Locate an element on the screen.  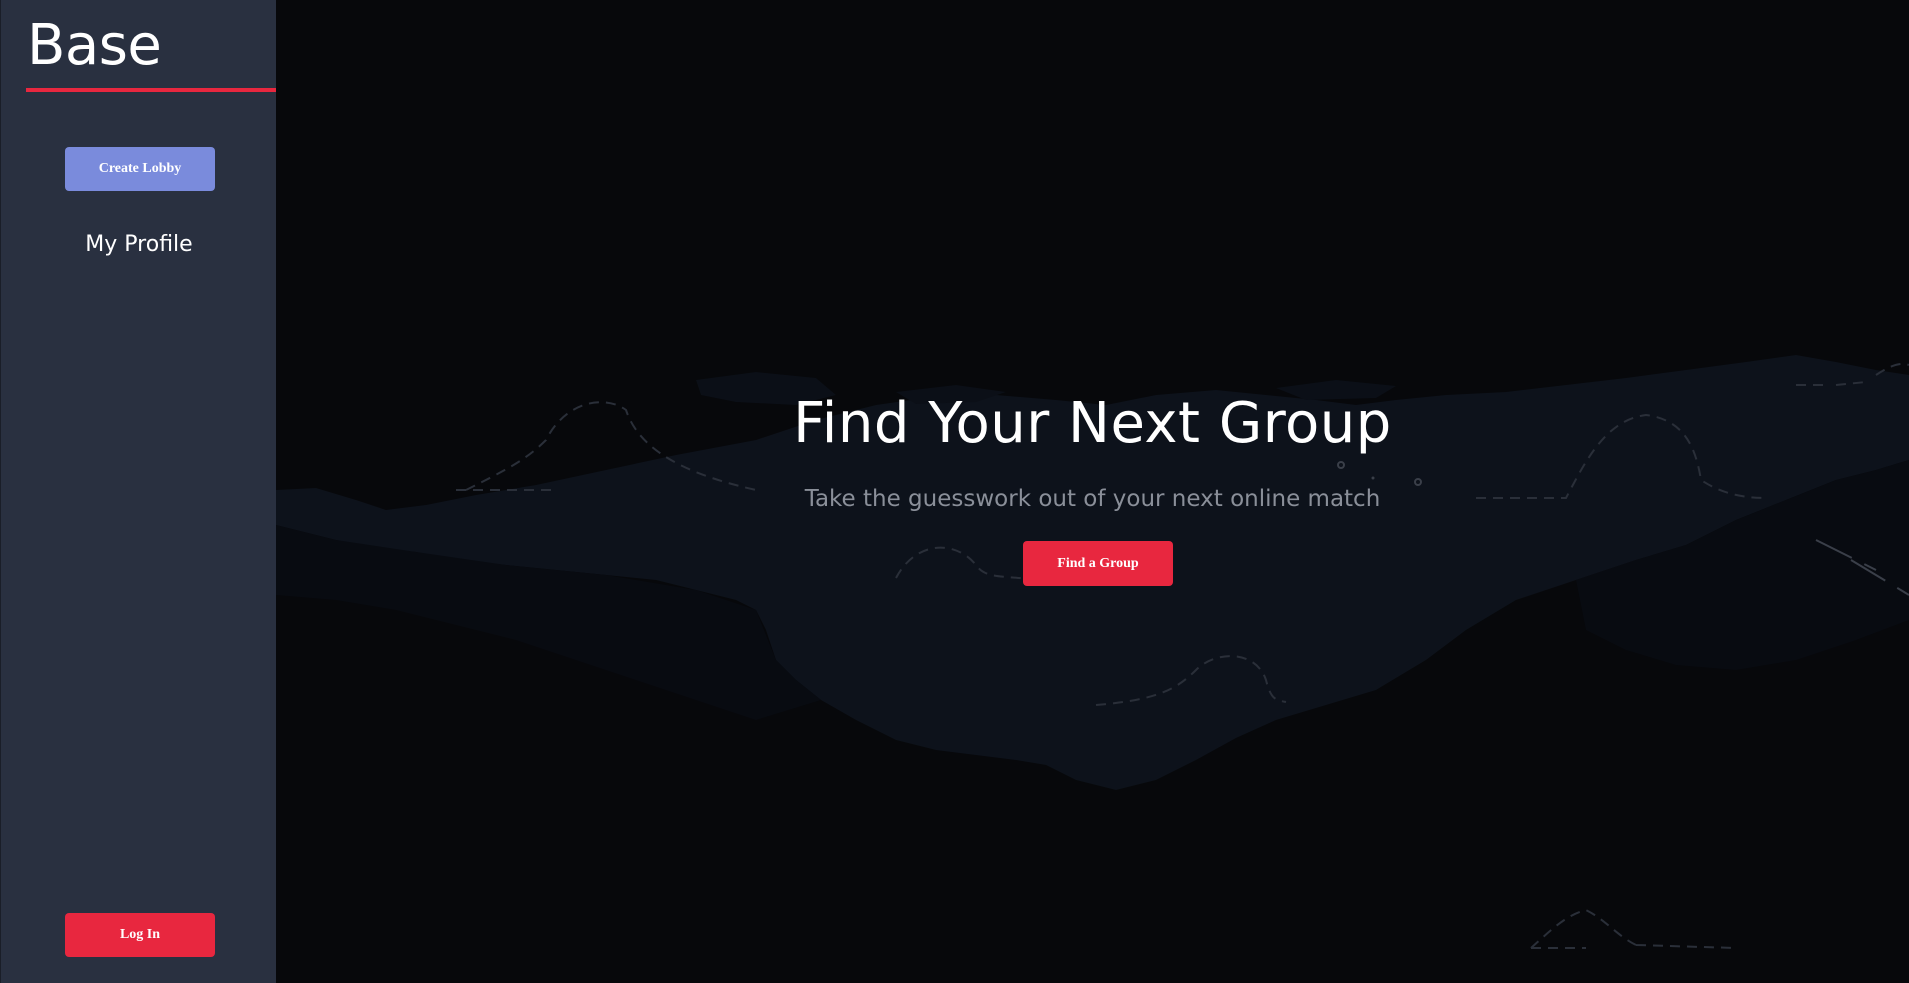
brand-logo: Base is located at coordinates (94, 46).